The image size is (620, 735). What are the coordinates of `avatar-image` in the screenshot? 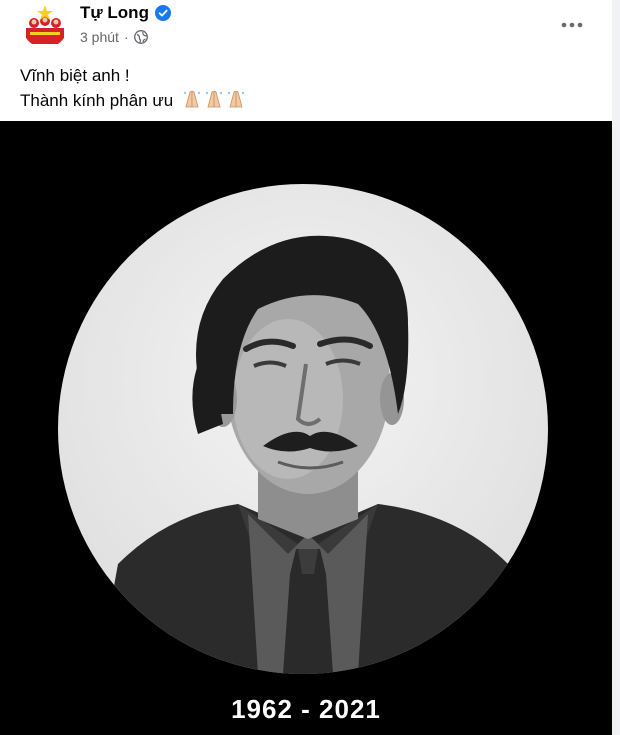 It's located at (45, 25).